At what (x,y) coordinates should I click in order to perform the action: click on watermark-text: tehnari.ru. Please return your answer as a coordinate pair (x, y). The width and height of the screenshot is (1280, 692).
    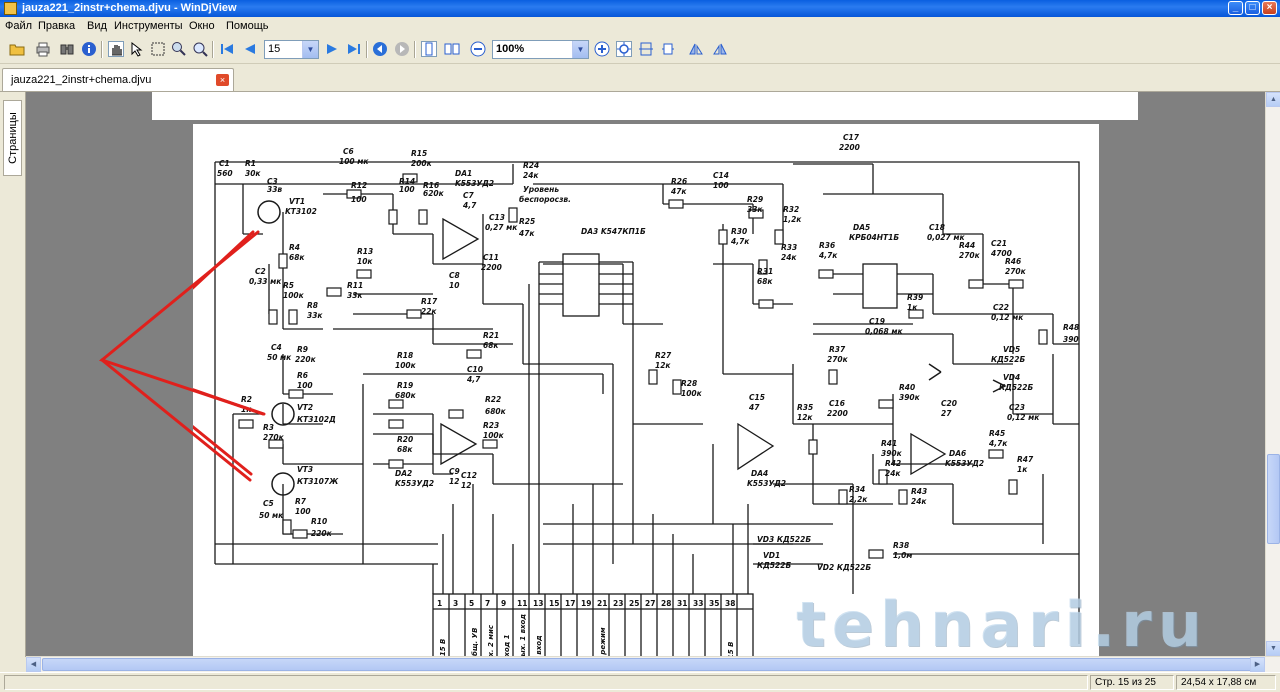
    Looking at the image, I should click on (1002, 622).